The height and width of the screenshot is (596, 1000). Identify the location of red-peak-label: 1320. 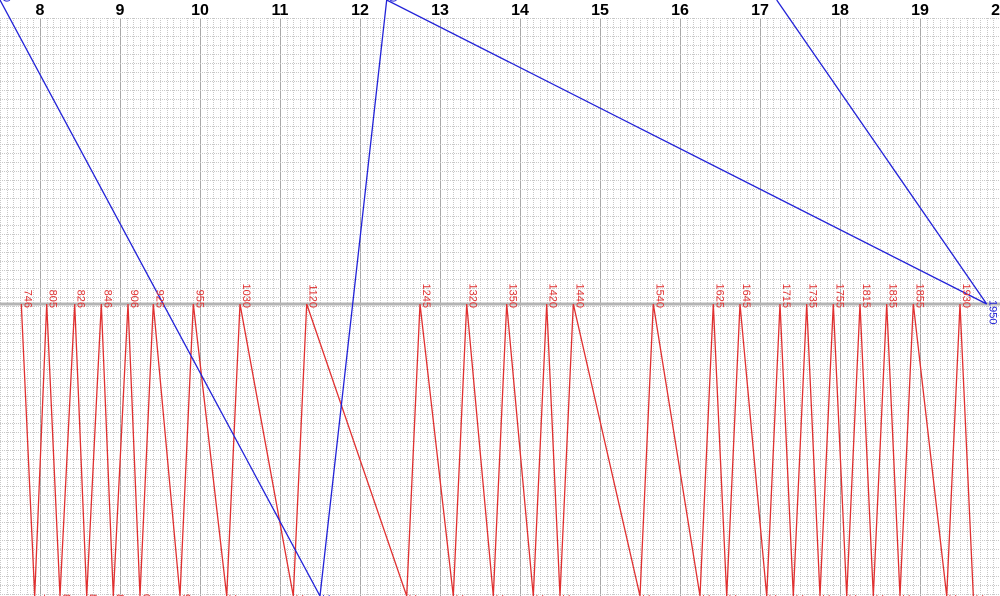
(473, 296).